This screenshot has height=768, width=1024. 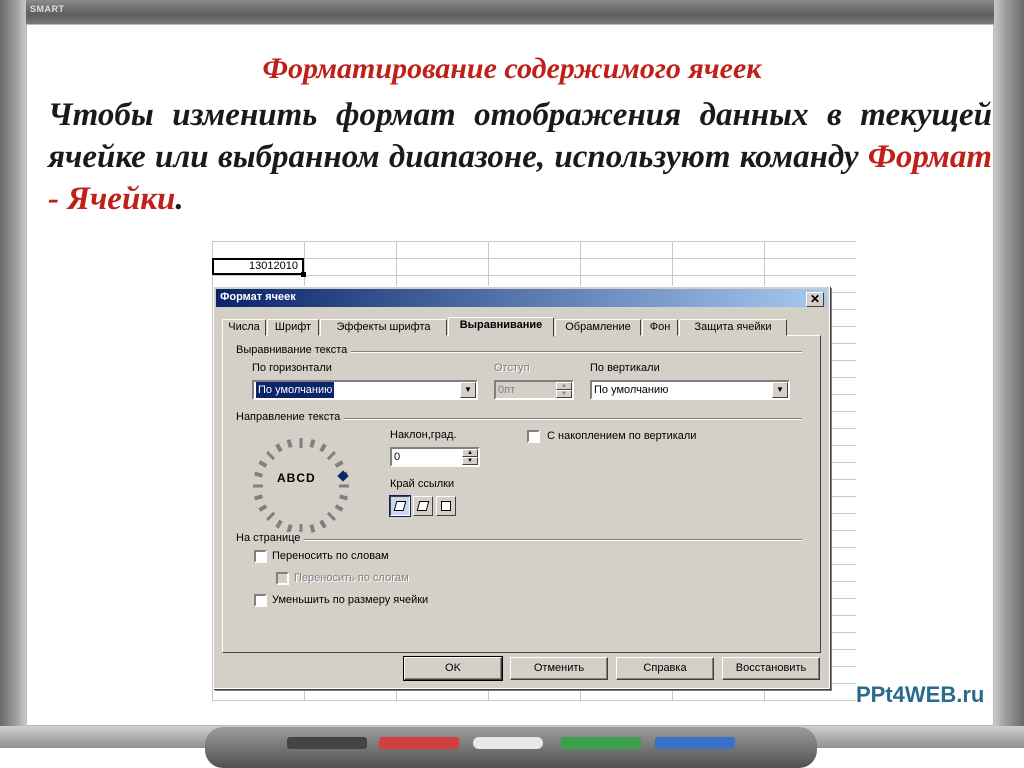 I want to click on tray-slot-black, so click(x=327, y=743).